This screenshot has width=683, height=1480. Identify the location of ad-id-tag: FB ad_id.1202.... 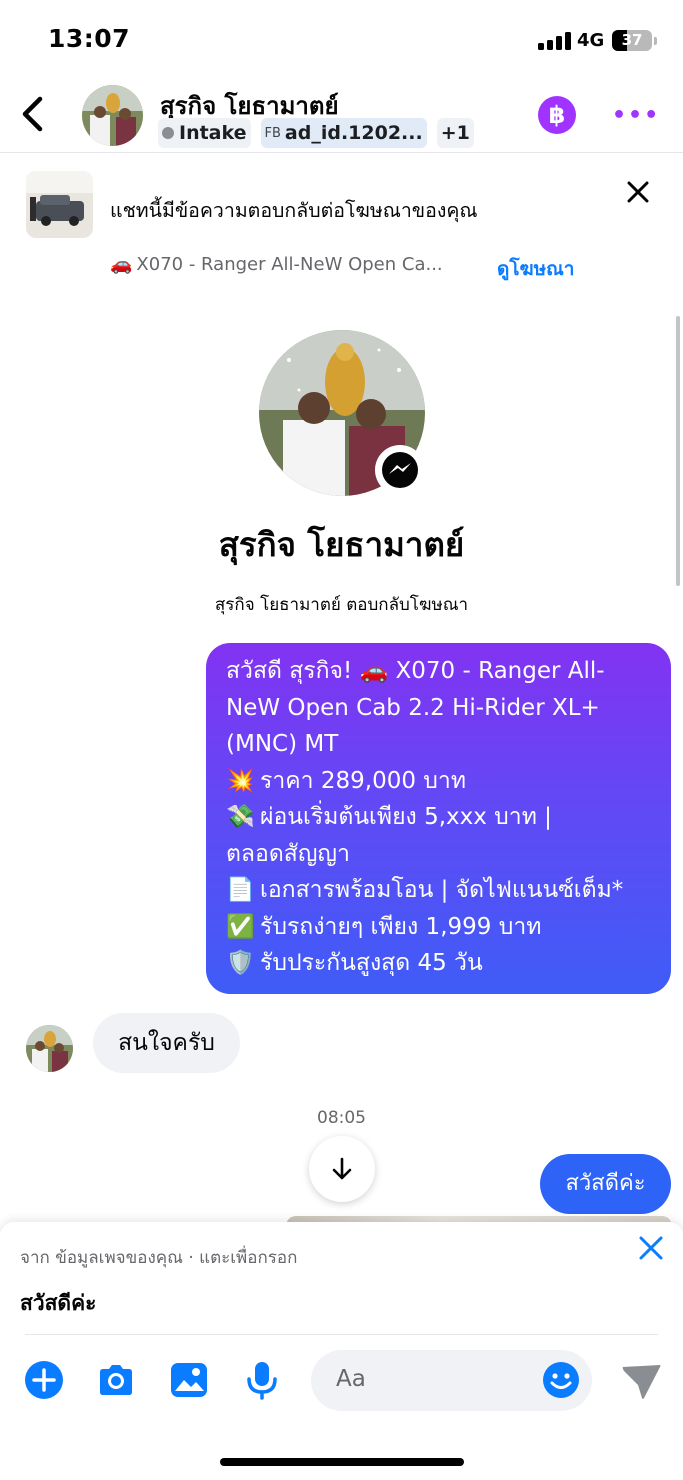
(343, 133).